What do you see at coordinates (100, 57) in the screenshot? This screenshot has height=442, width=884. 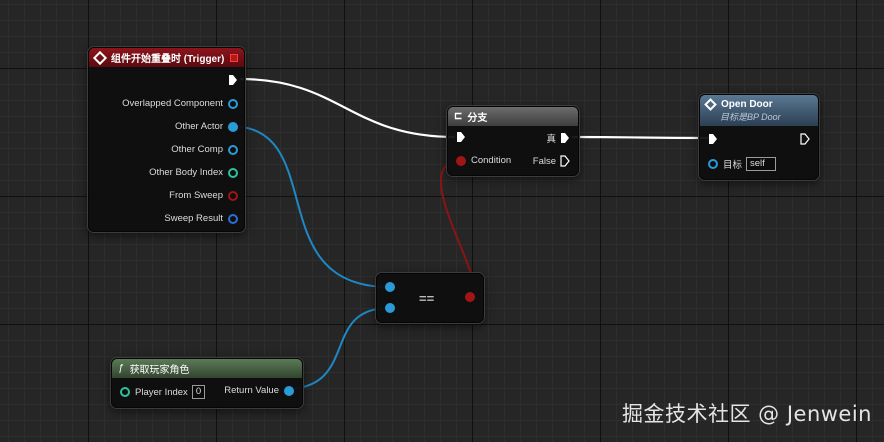 I see `event-diamond-icon` at bounding box center [100, 57].